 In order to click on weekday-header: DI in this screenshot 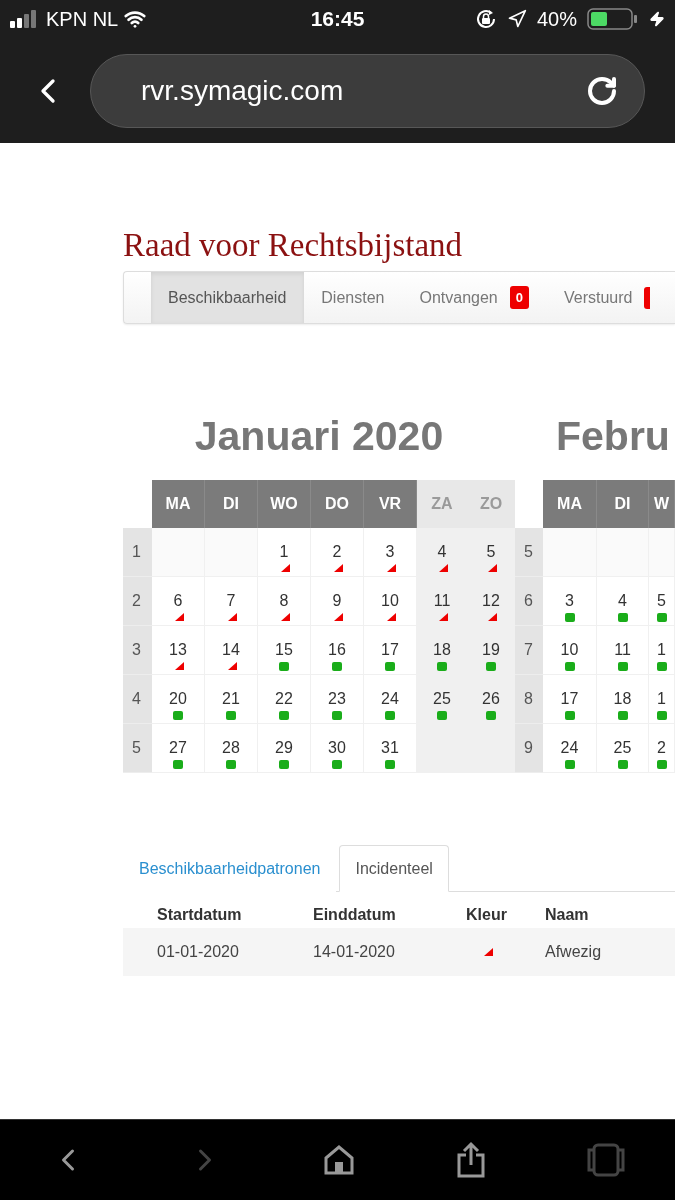, I will do `click(231, 504)`.